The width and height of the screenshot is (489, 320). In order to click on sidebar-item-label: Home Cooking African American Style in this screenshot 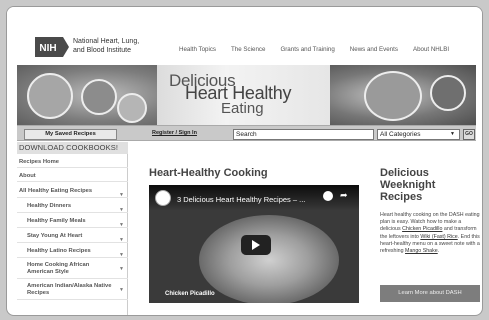, I will do `click(58, 268)`.